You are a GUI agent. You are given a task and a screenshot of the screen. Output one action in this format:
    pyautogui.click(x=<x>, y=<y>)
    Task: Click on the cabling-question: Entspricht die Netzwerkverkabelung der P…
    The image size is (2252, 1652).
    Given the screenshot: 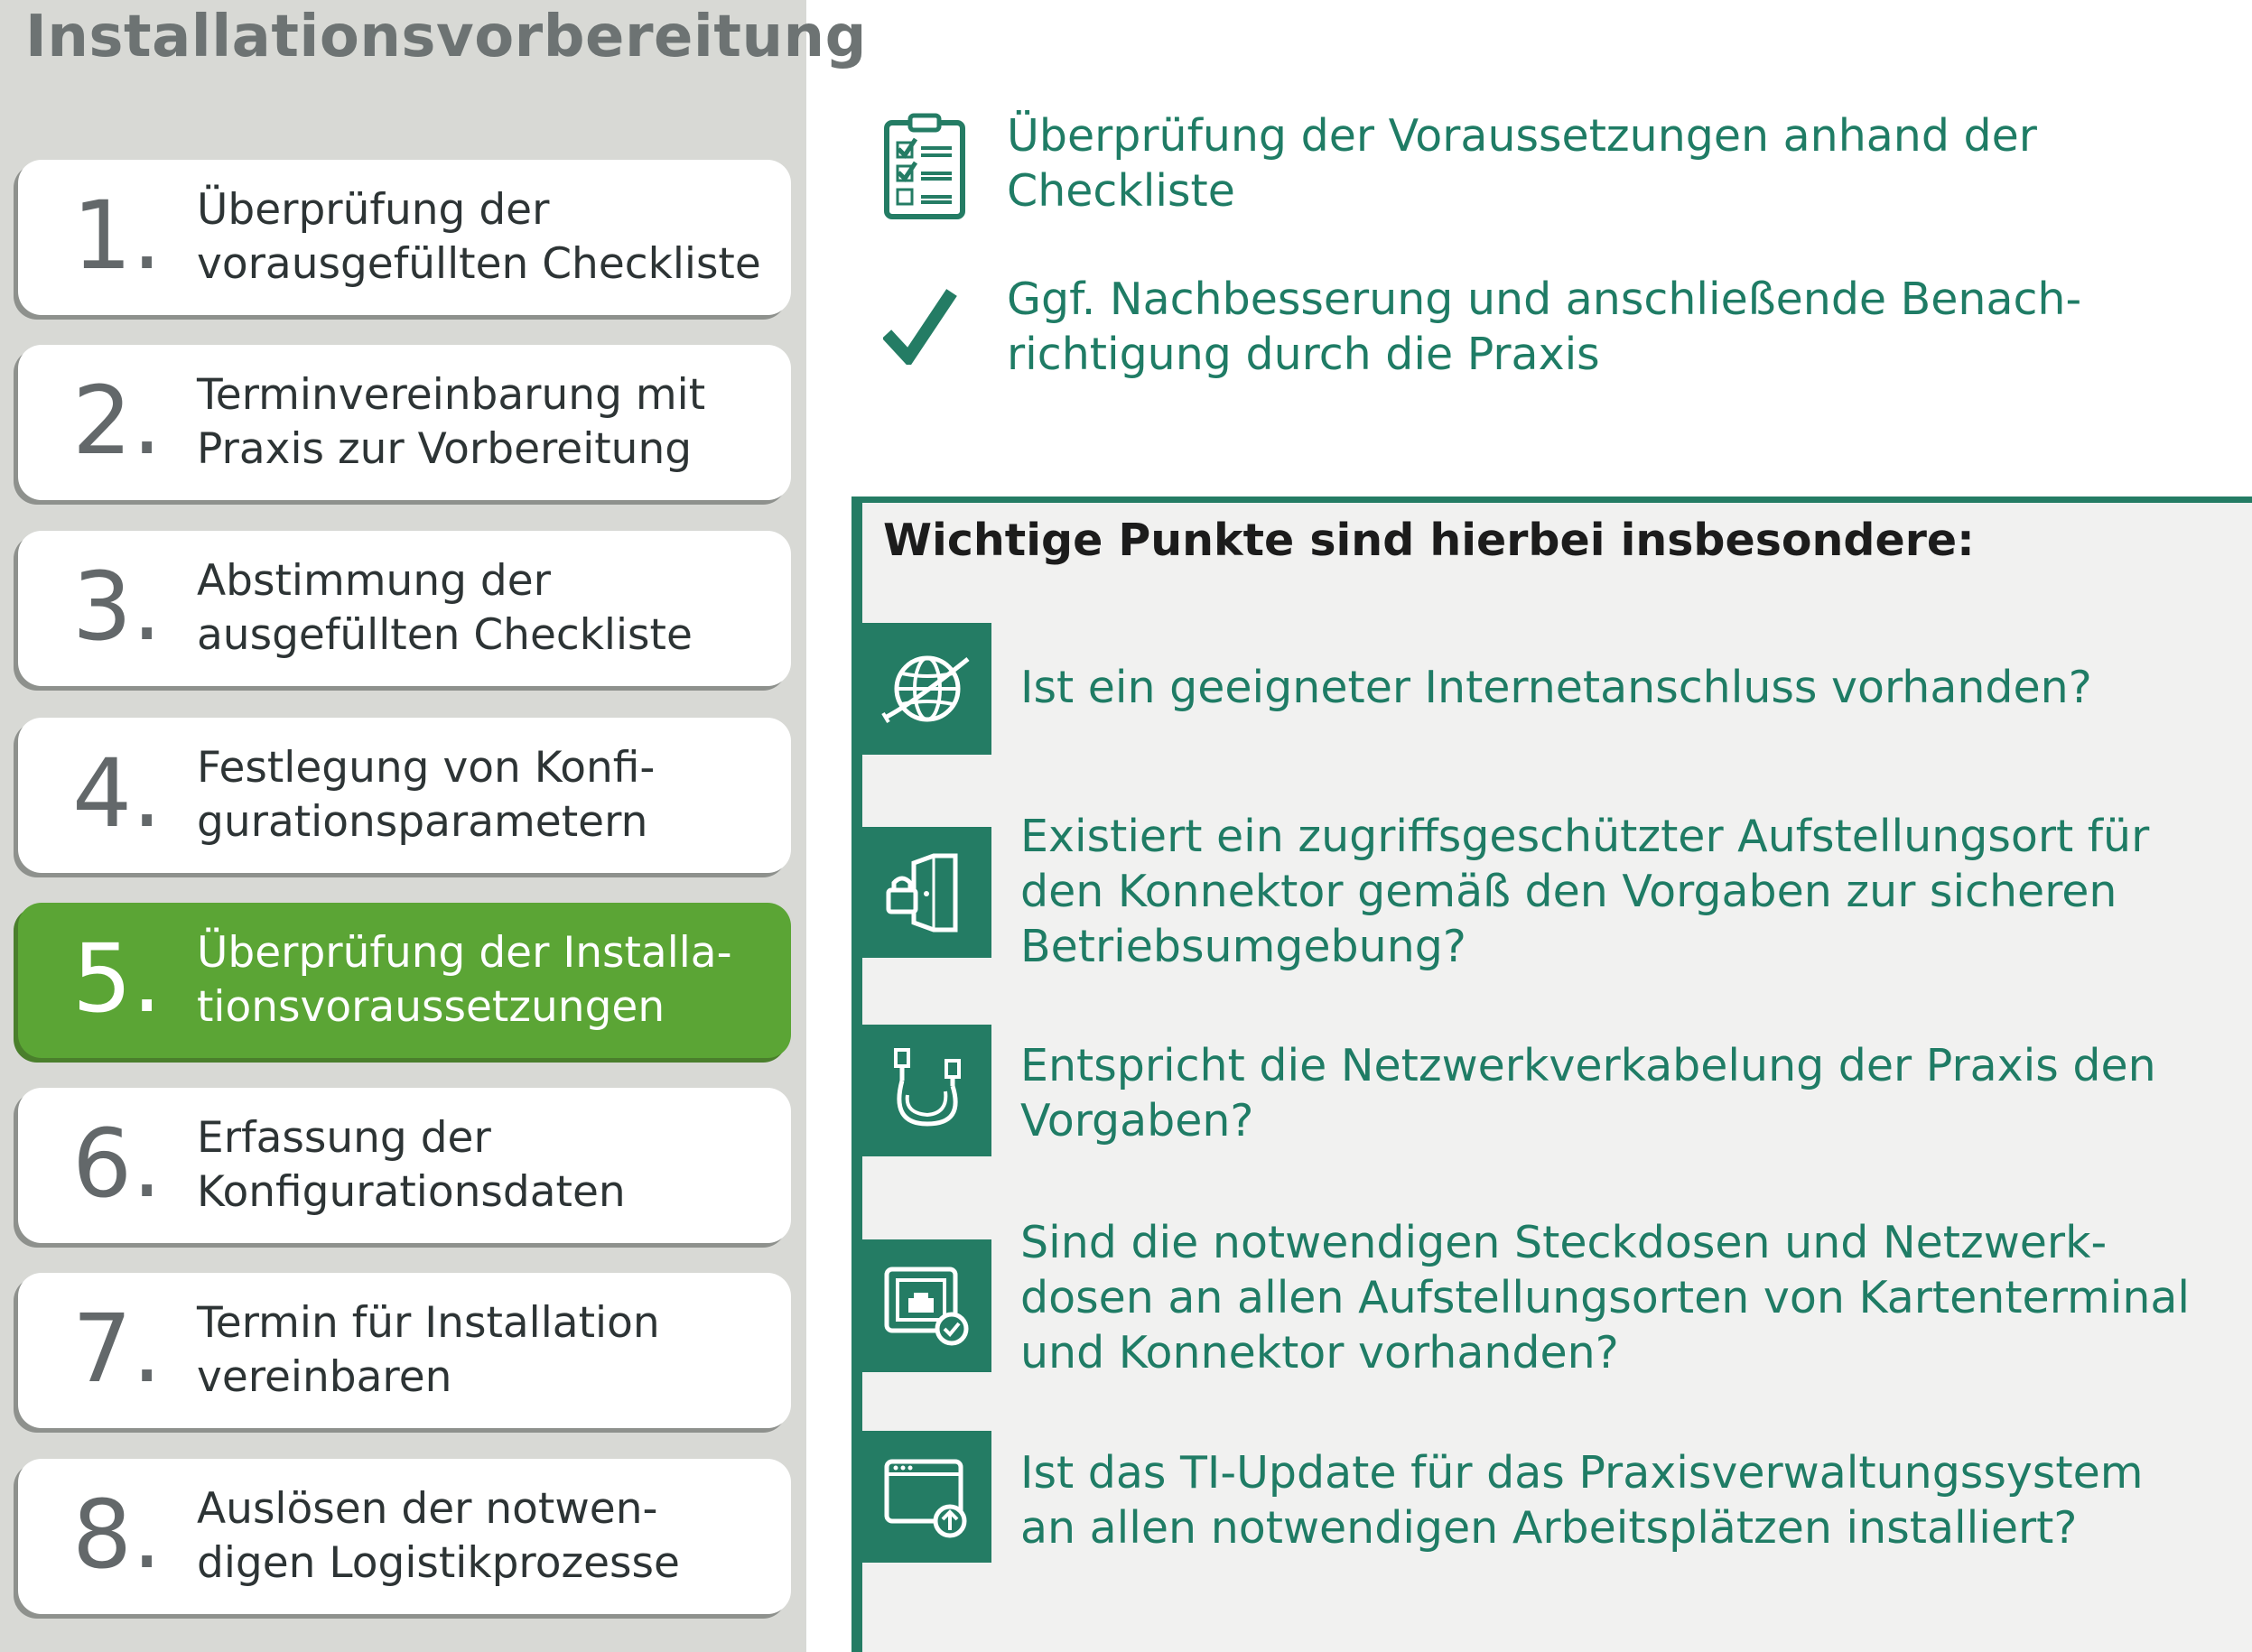 What is the action you would take?
    pyautogui.click(x=1588, y=1093)
    